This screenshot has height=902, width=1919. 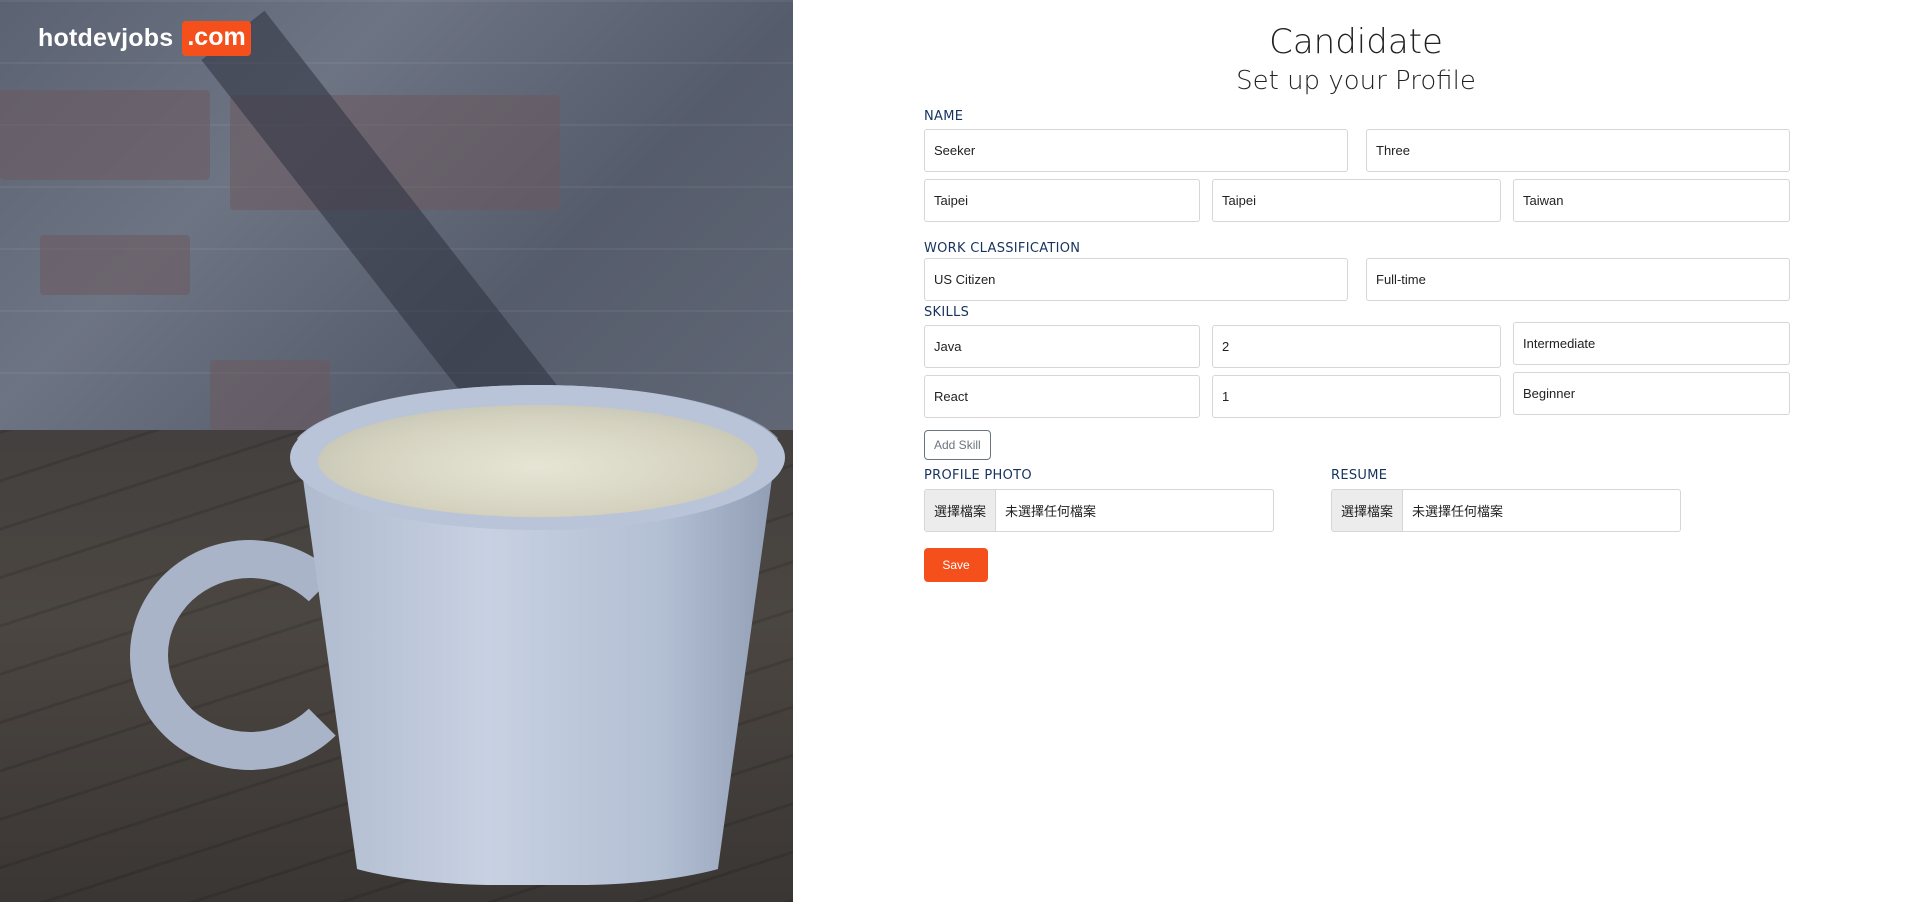 What do you see at coordinates (1356, 81) in the screenshot?
I see `page-subtitle: Set up your Profile` at bounding box center [1356, 81].